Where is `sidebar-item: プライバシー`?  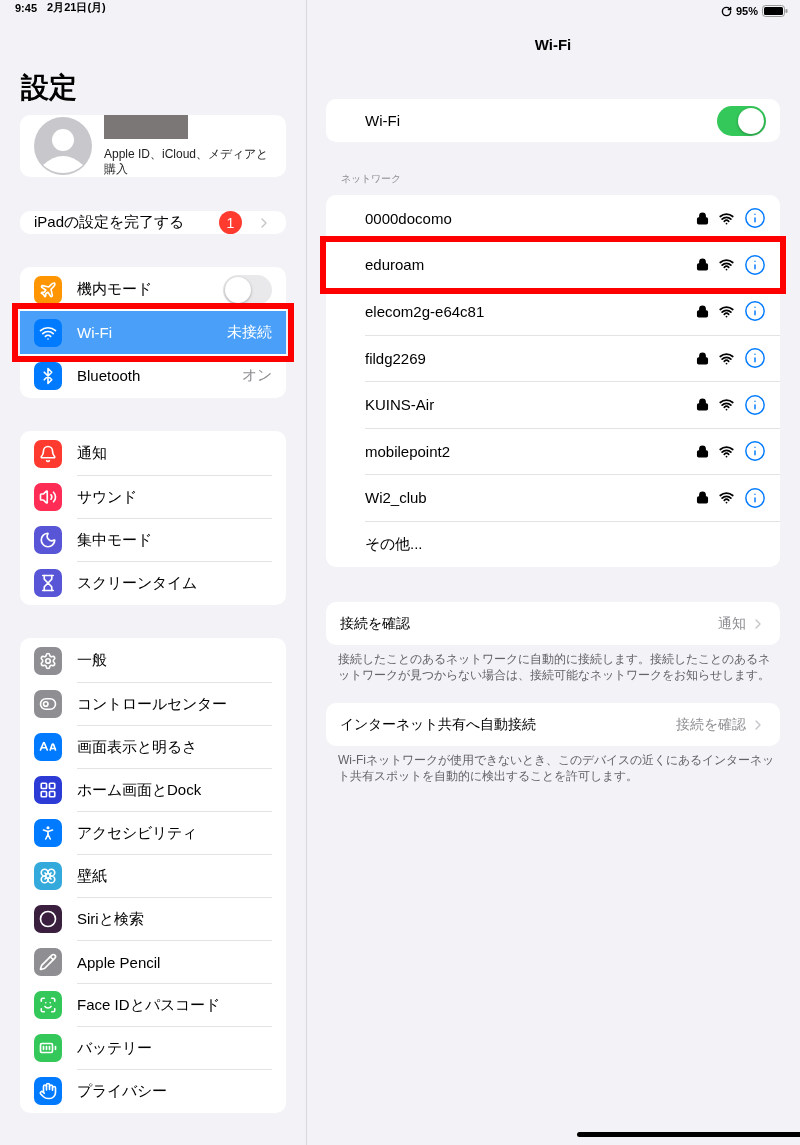 sidebar-item: プライバシー is located at coordinates (153, 1090).